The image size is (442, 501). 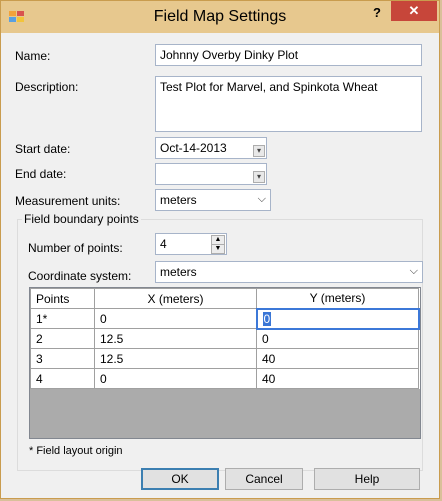 What do you see at coordinates (163, 244) in the screenshot?
I see `num-points-value: 4` at bounding box center [163, 244].